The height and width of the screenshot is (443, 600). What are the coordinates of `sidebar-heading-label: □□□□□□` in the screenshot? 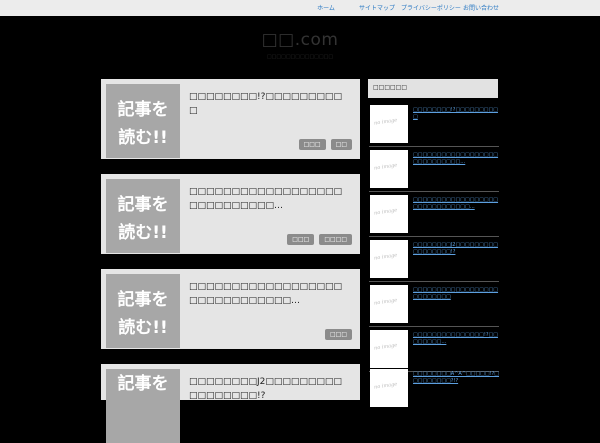 It's located at (390, 87).